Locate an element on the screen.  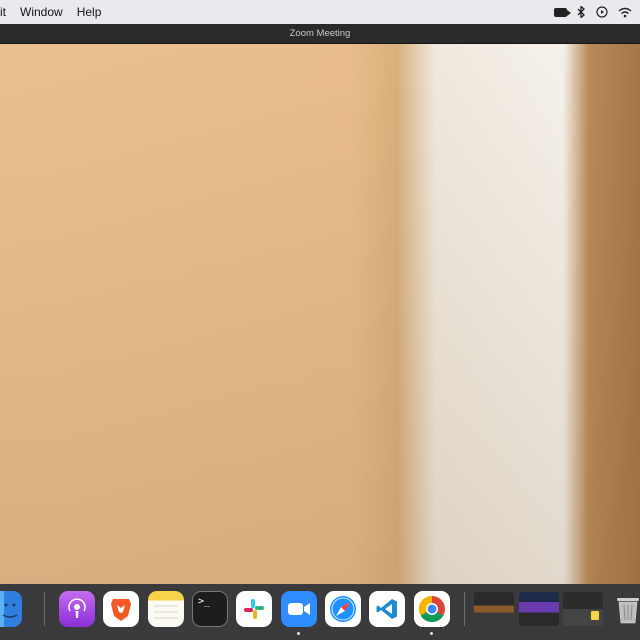
chrome-running-indicator is located at coordinates (431, 633).